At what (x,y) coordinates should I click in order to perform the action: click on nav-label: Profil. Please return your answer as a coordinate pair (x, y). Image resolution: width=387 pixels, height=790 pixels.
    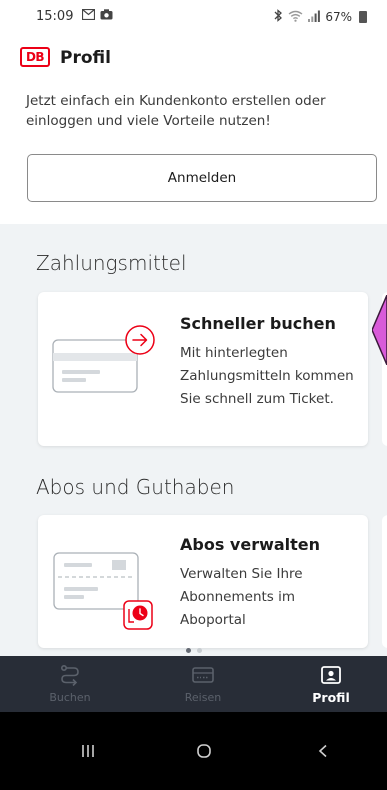
    Looking at the image, I should click on (331, 697).